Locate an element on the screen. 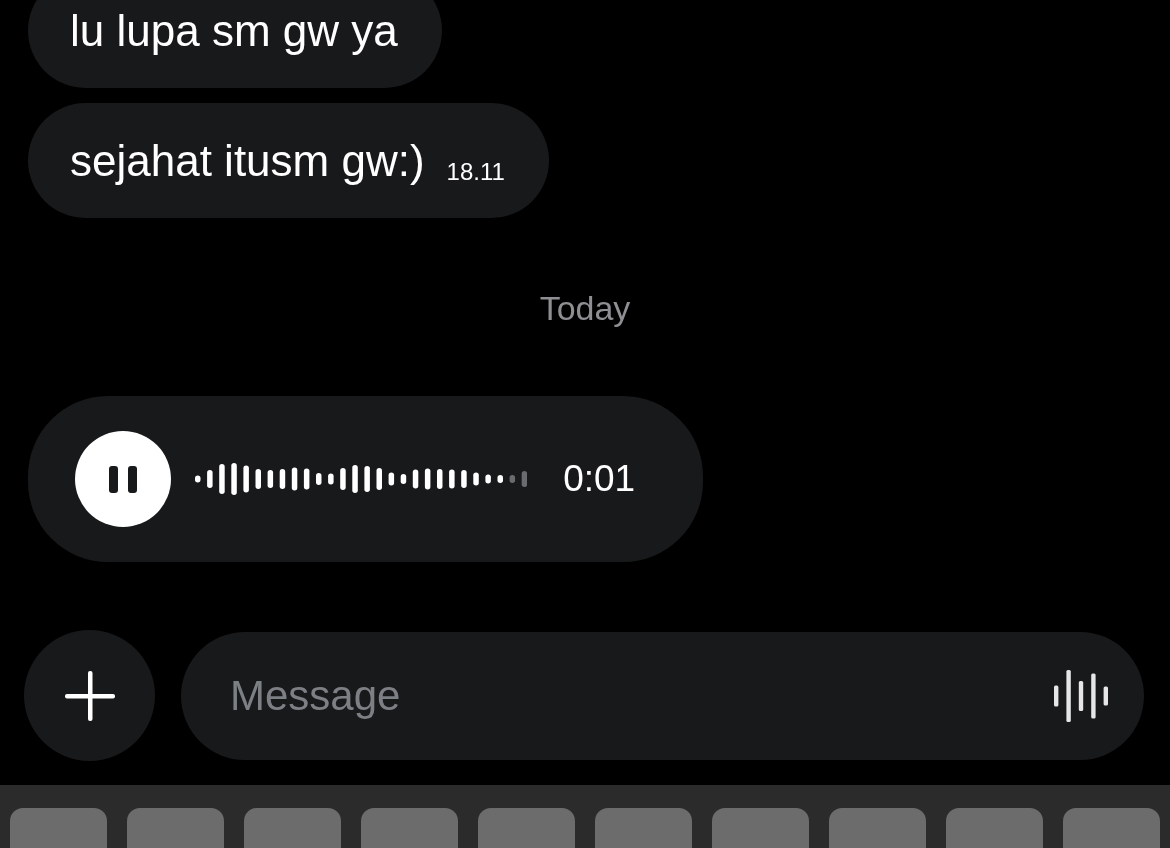 The image size is (1170, 848). message-field: Message is located at coordinates (662, 695).